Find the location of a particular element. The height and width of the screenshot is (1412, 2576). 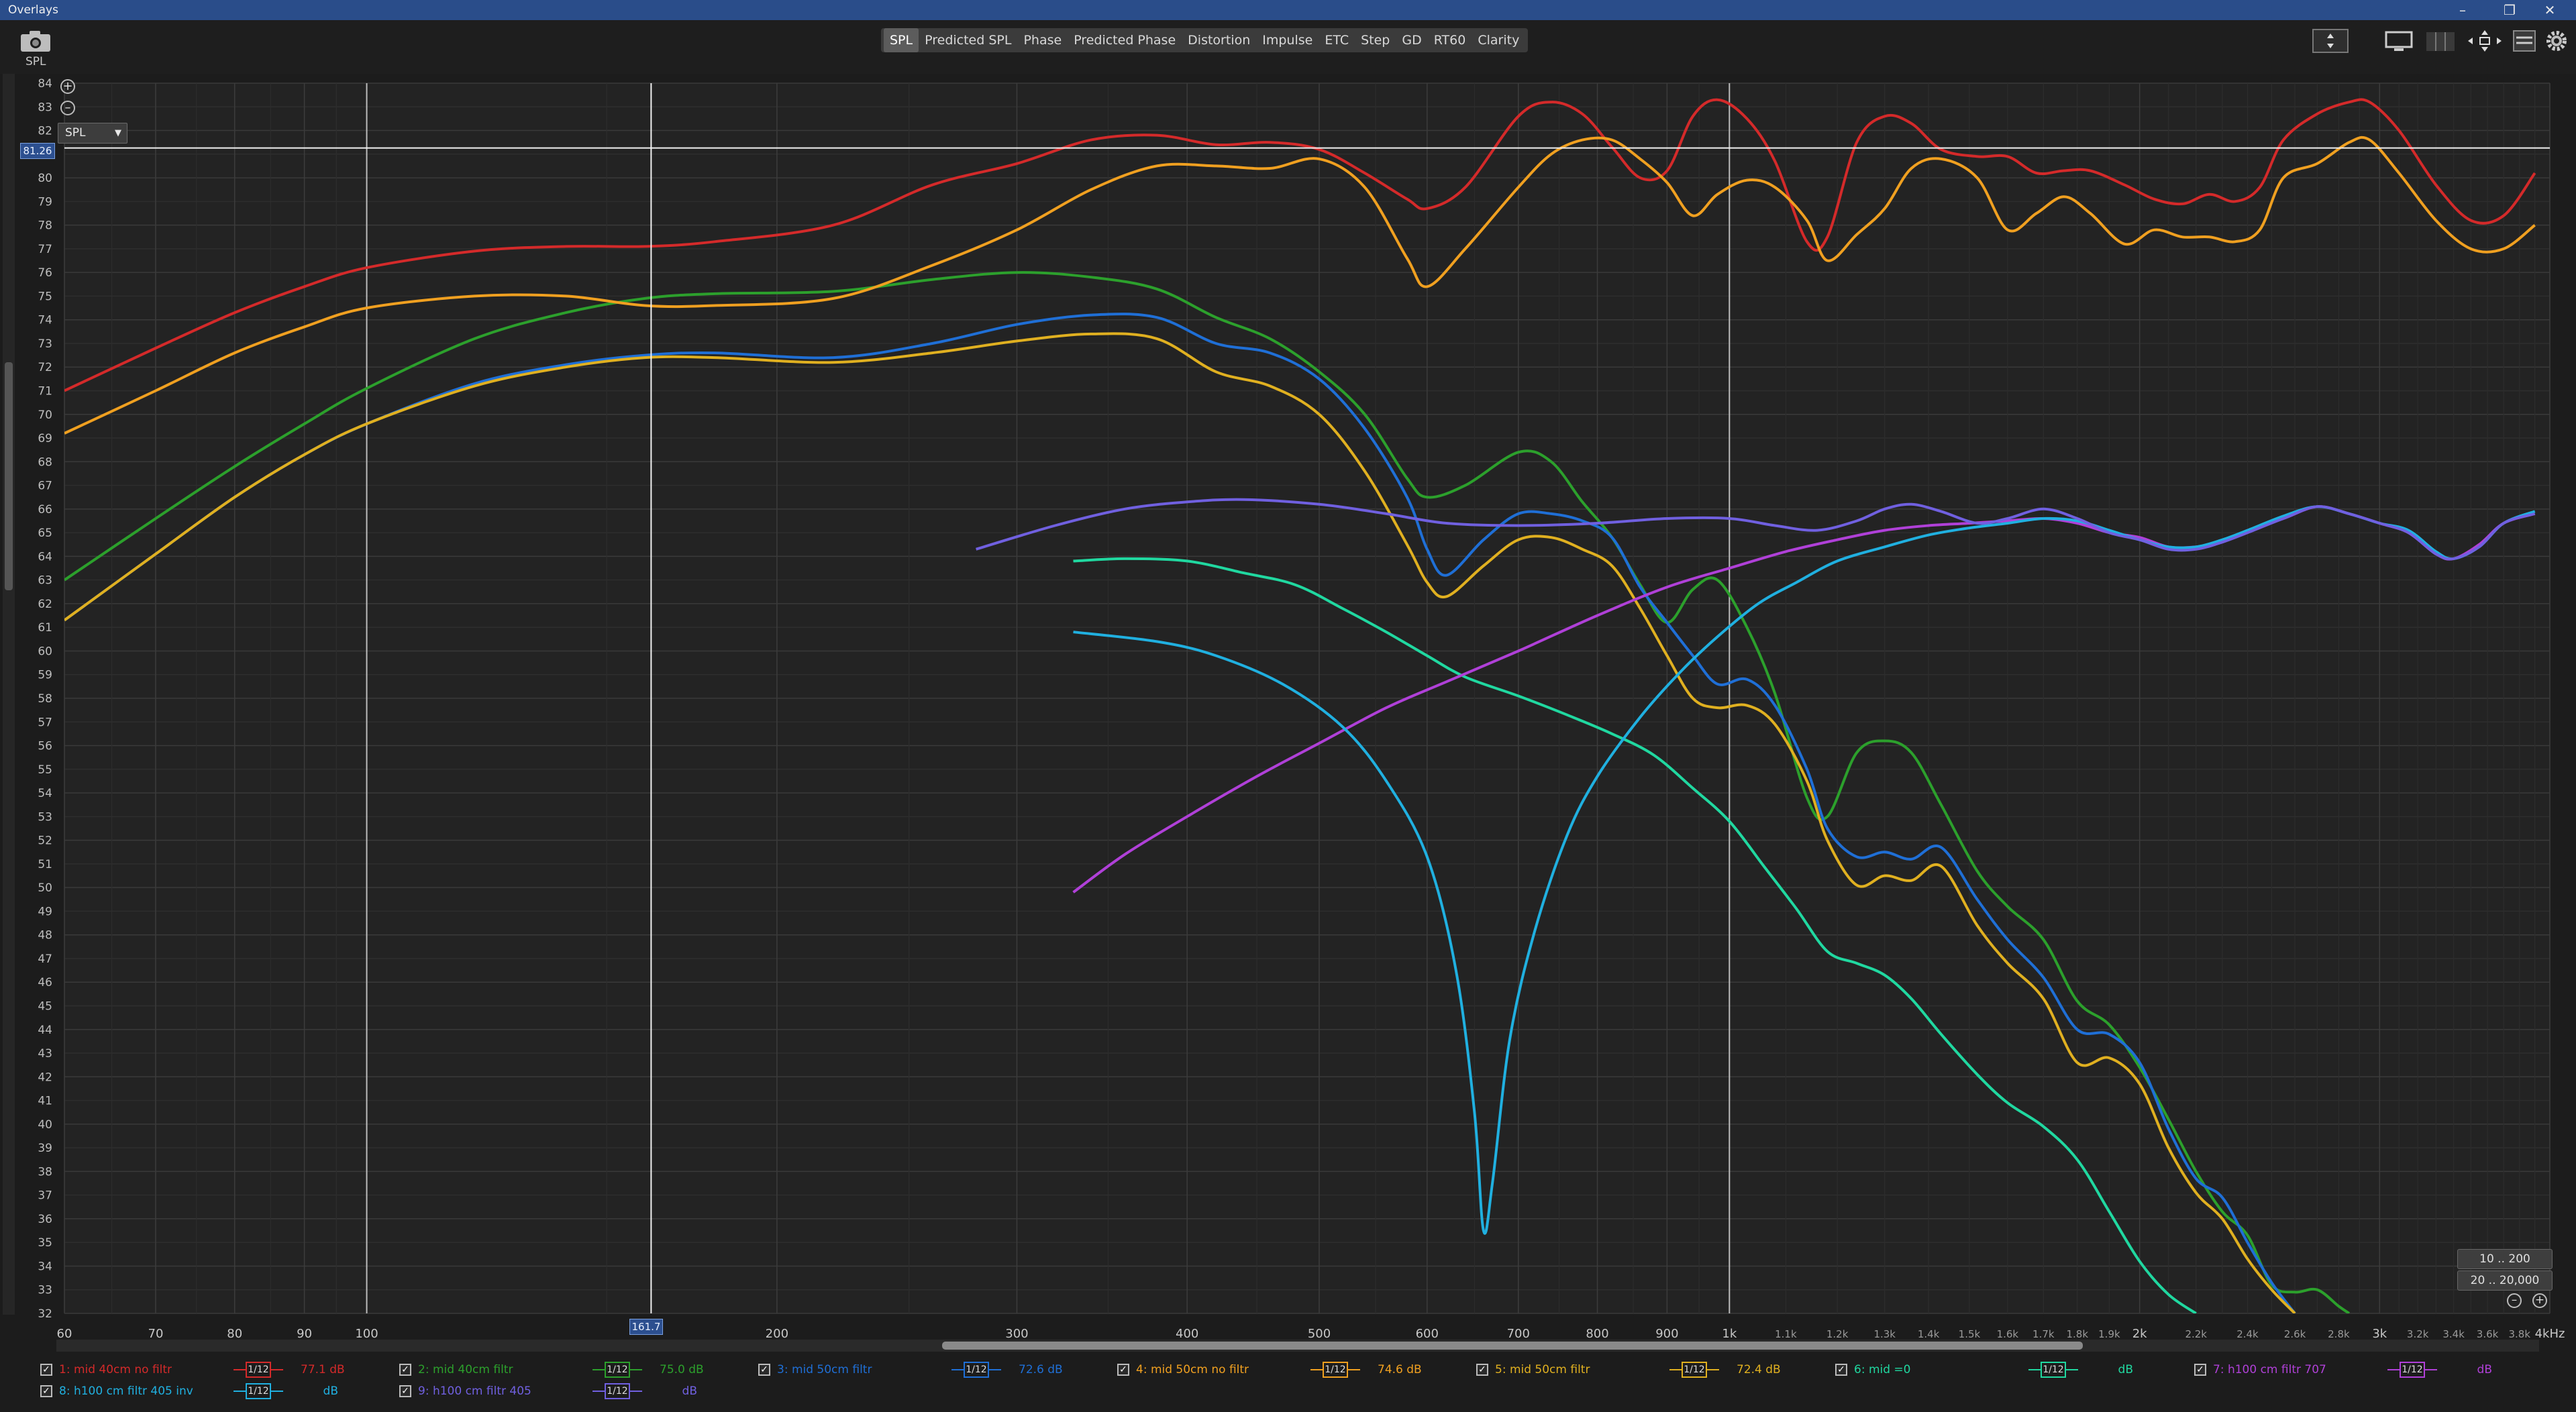

x-minor-tick-label: 2.4k is located at coordinates (2247, 1334).